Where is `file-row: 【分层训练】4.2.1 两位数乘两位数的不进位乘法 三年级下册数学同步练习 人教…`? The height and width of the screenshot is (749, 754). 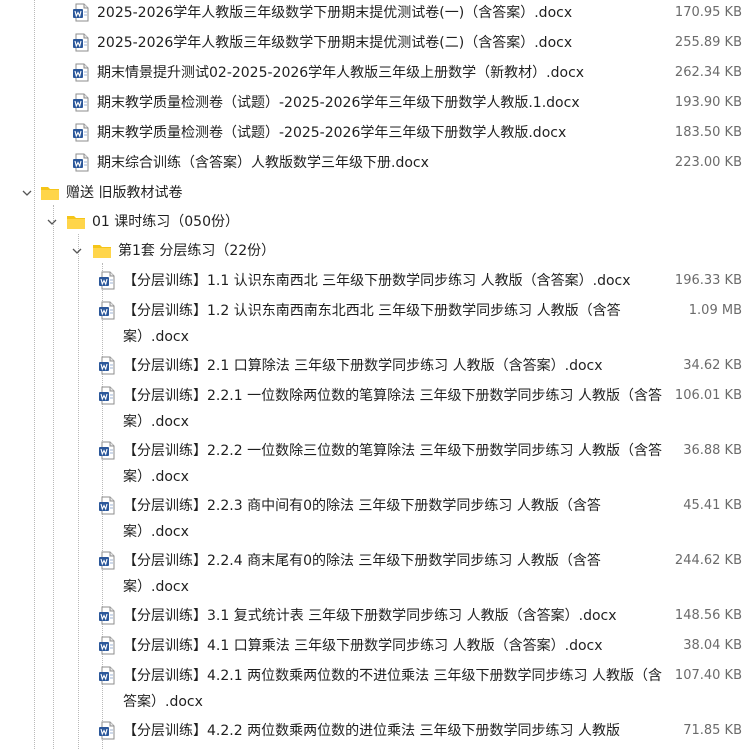 file-row: 【分层训练】4.2.1 两位数乘两位数的不进位乘法 三年级下册数学同步练习 人教… is located at coordinates (377, 689).